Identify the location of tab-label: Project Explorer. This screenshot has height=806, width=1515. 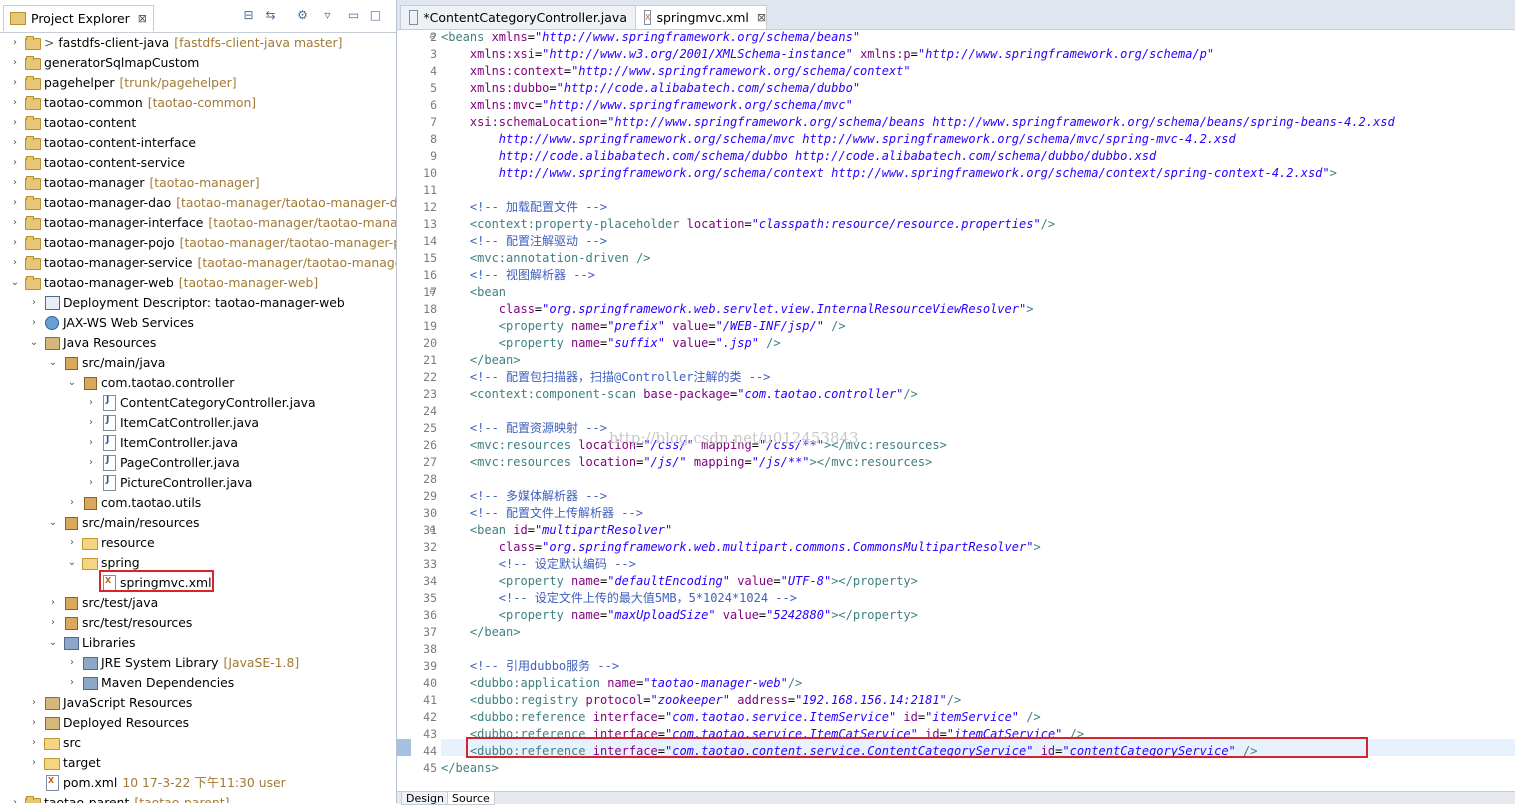
(80, 18).